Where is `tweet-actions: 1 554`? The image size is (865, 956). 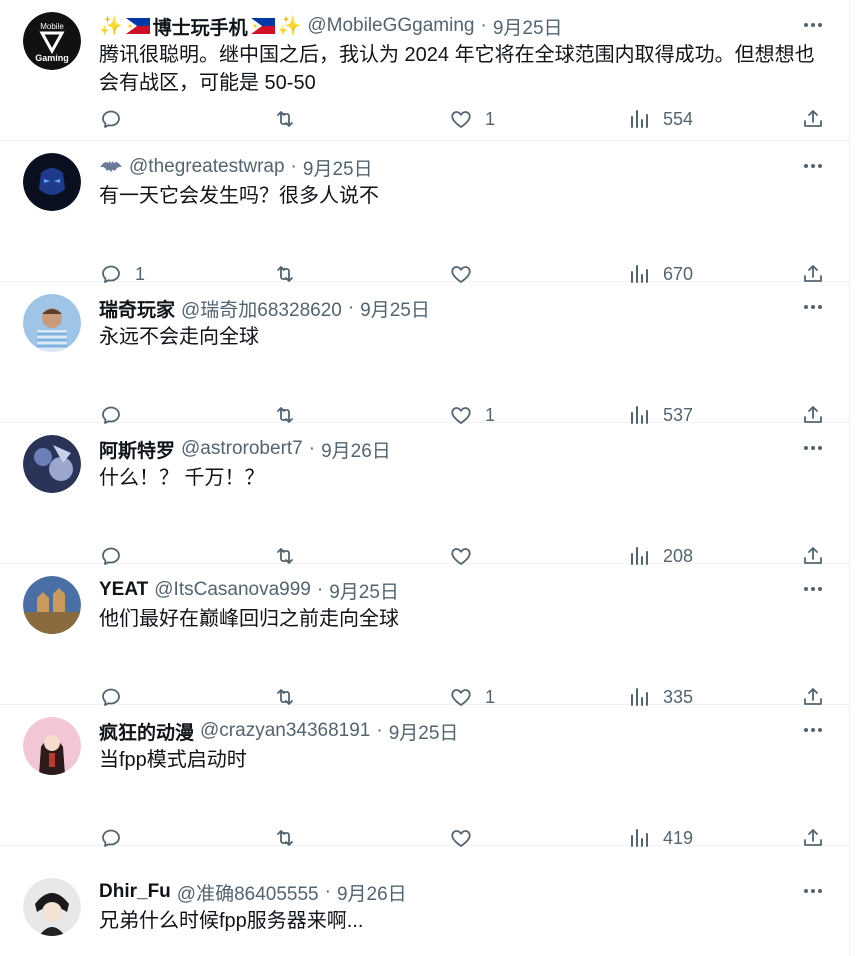
tweet-actions: 1 554 is located at coordinates (464, 119).